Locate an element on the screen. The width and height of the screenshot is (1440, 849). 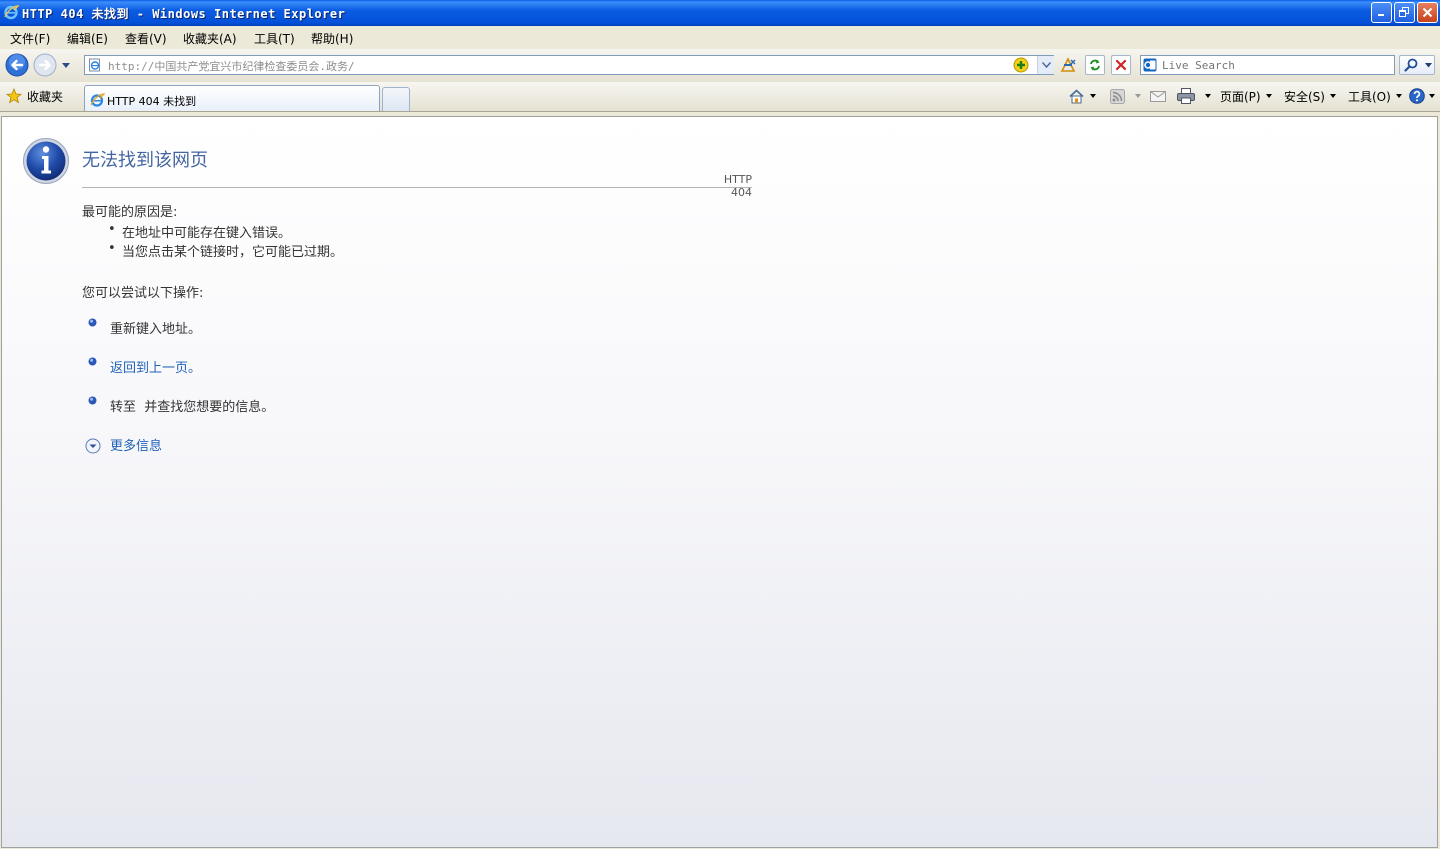
close-icon is located at coordinates (1427, 12).